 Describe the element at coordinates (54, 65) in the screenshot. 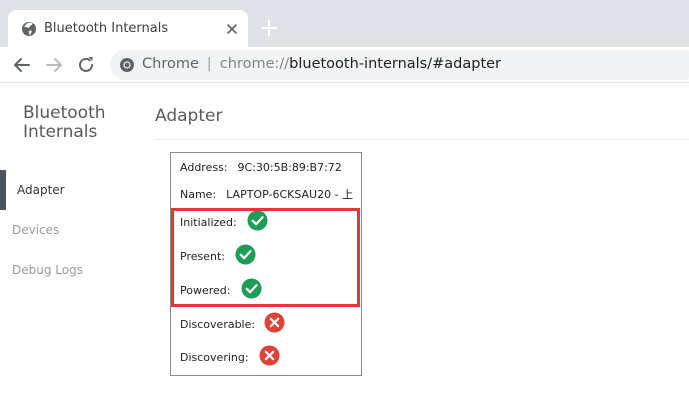

I see `forward-arrow-icon` at that location.